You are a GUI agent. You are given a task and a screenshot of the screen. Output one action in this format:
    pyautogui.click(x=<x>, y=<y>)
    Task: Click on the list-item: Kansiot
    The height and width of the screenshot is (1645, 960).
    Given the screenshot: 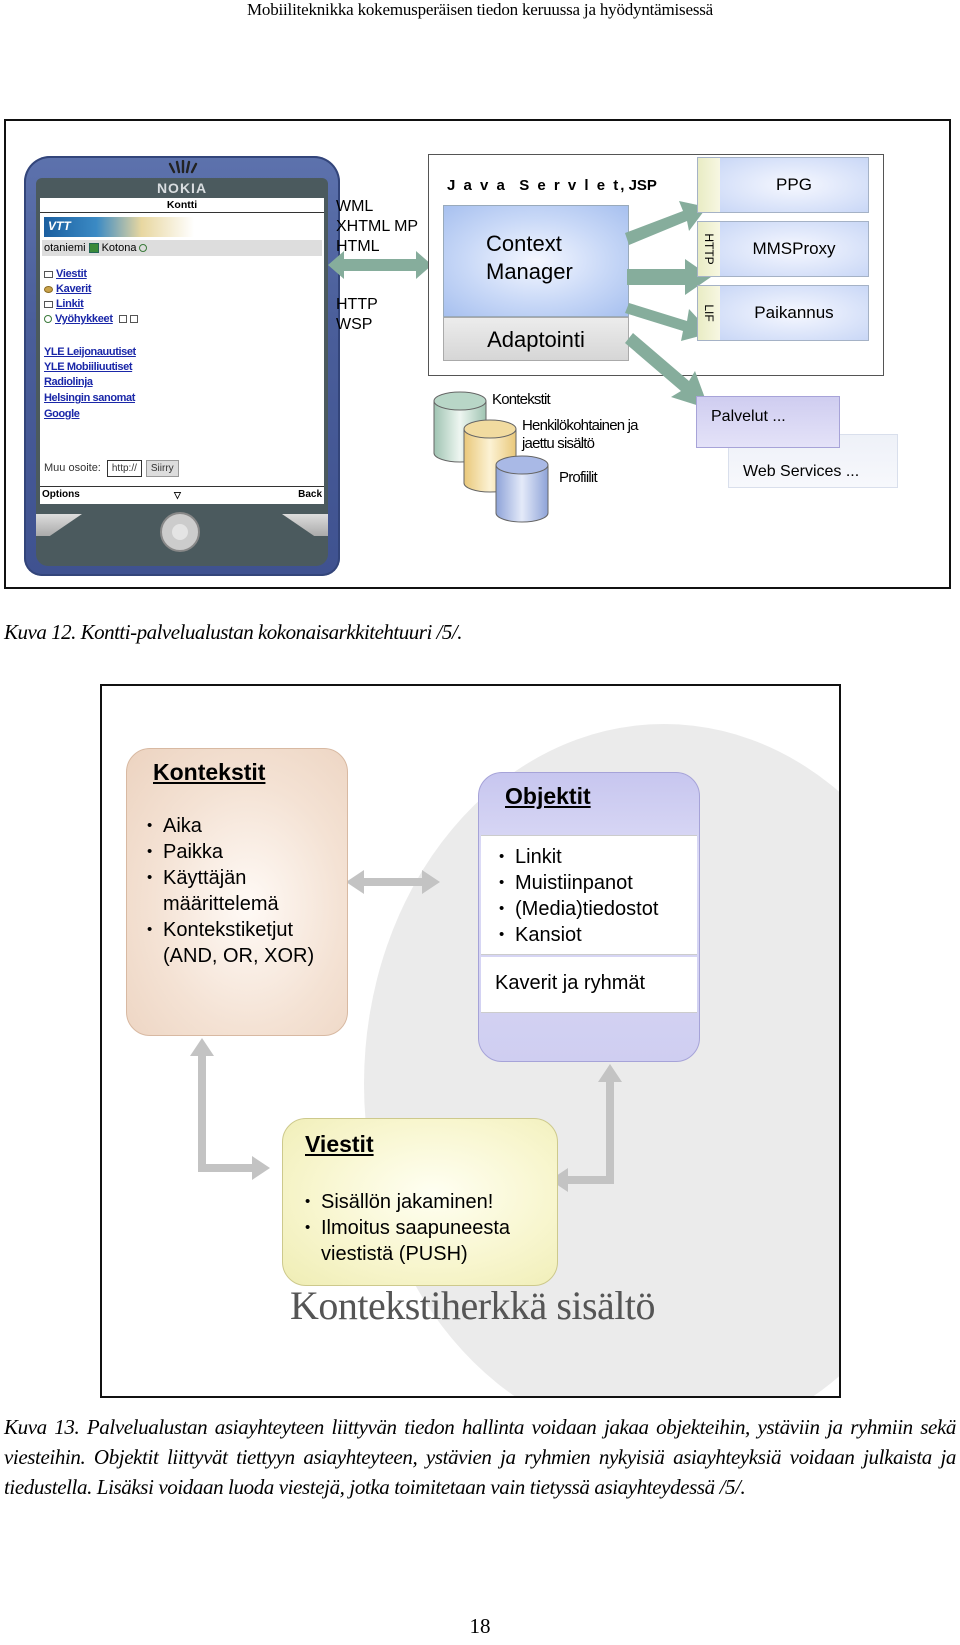 What is the action you would take?
    pyautogui.click(x=597, y=935)
    